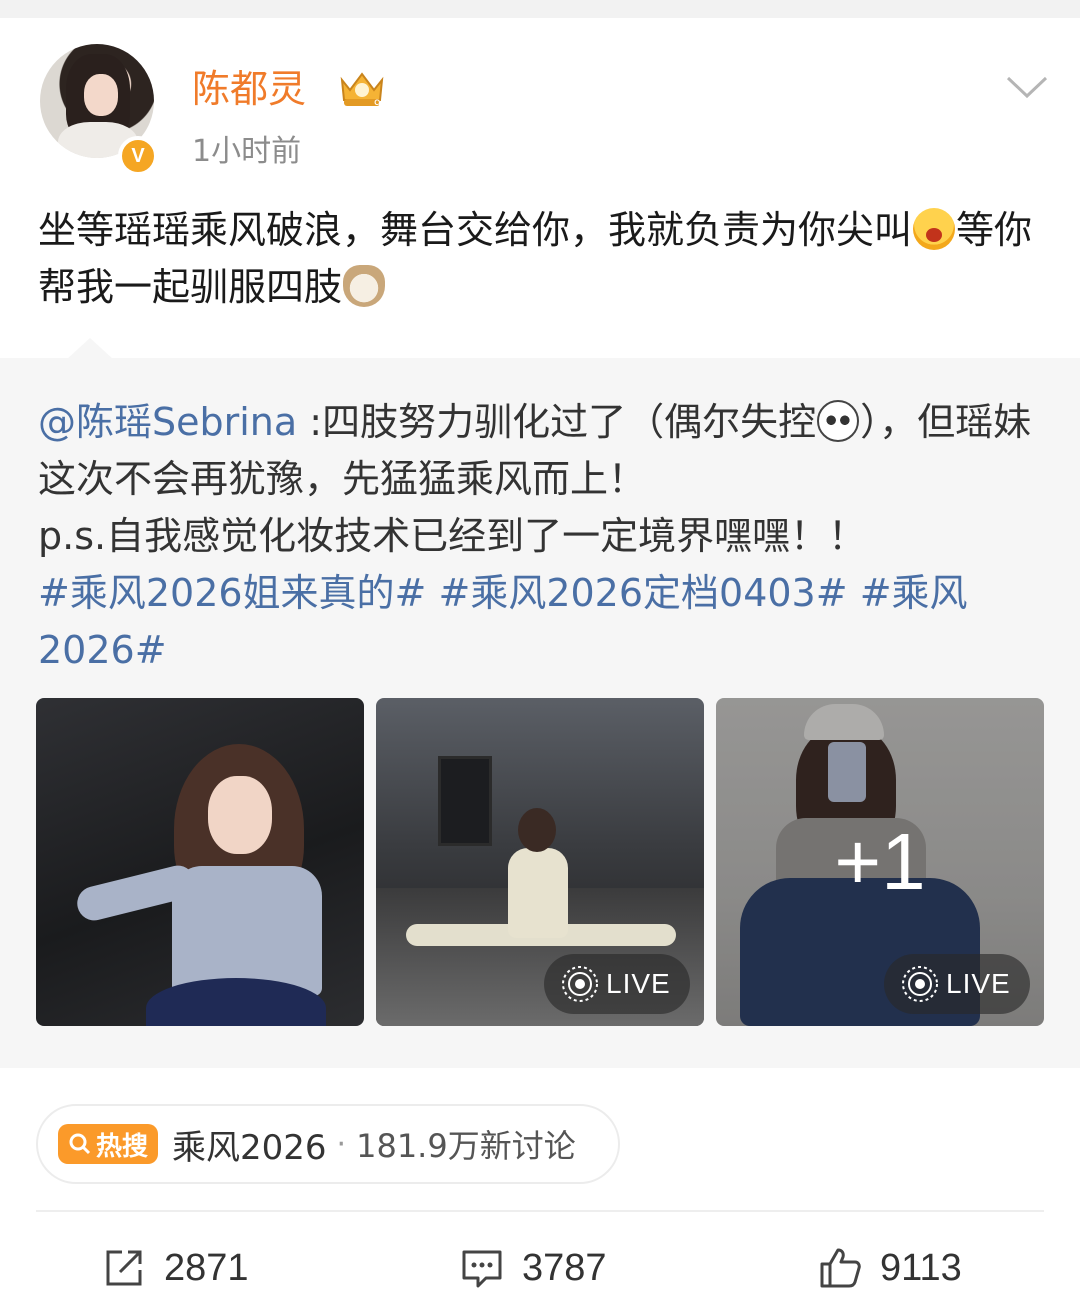 The image size is (1080, 1298). What do you see at coordinates (200, 862) in the screenshot?
I see `photo-thumbnail` at bounding box center [200, 862].